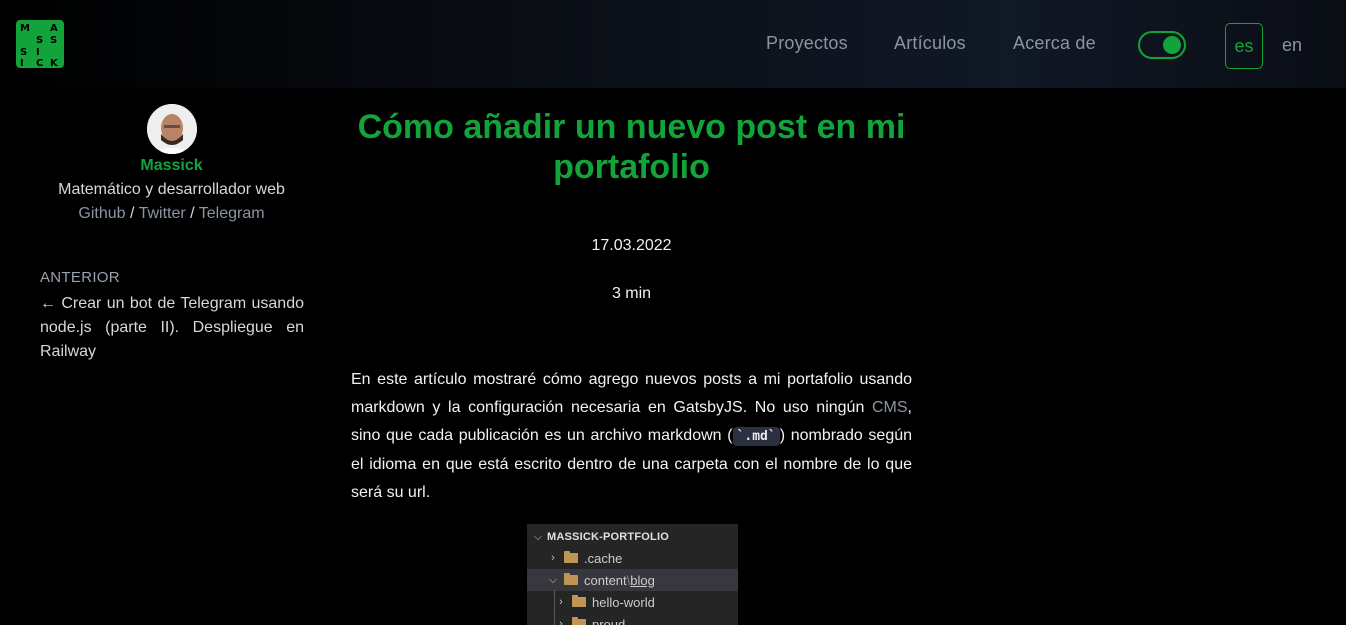  What do you see at coordinates (807, 43) in the screenshot?
I see `nav-proyectos: Proyectos` at bounding box center [807, 43].